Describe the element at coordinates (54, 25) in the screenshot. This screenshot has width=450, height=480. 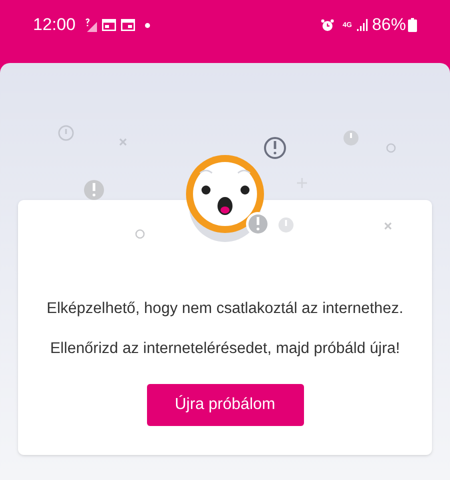
I see `status-time: 12:00` at that location.